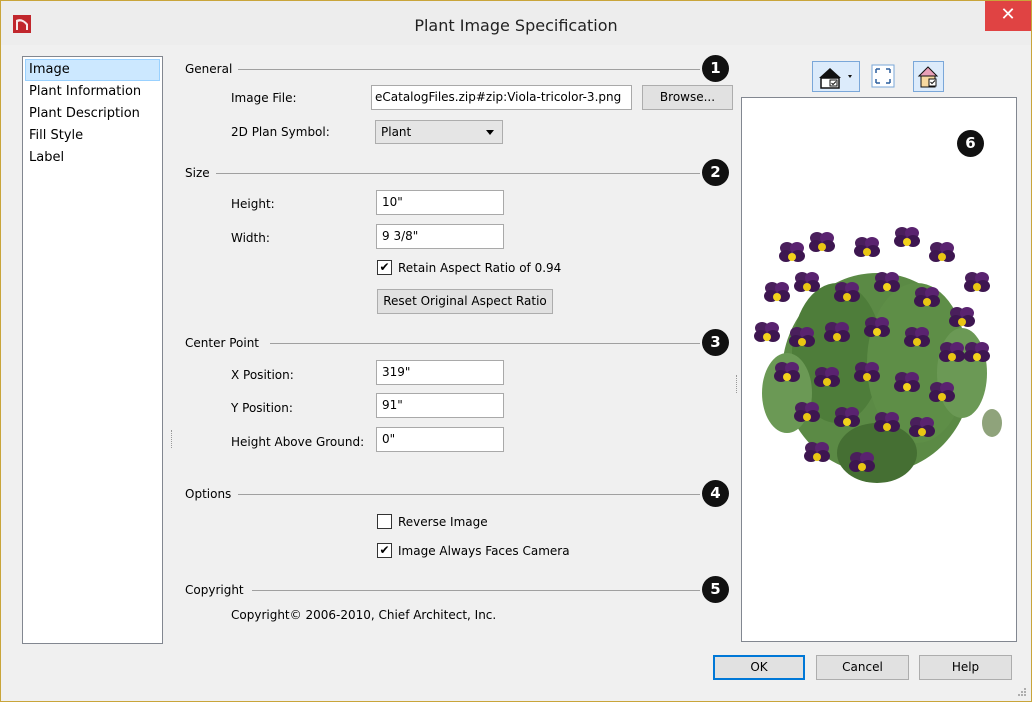 The width and height of the screenshot is (1032, 702). Describe the element at coordinates (715, 493) in the screenshot. I see `callout-badge-4: 4` at that location.